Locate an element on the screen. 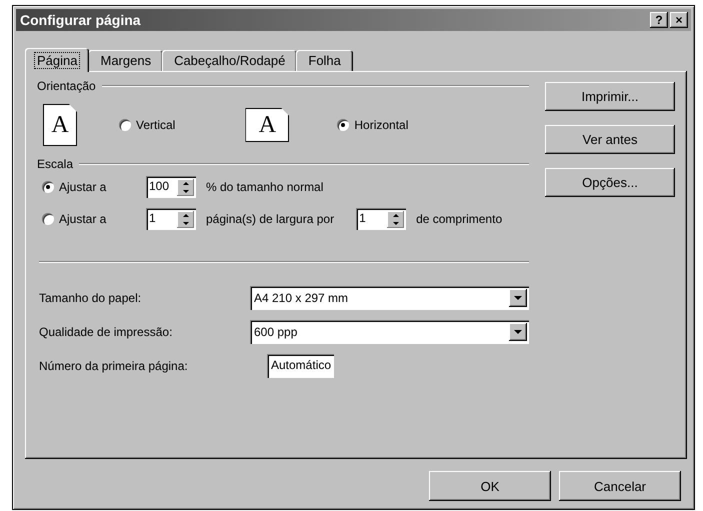 This screenshot has height=511, width=703. tab: Margens is located at coordinates (126, 60).